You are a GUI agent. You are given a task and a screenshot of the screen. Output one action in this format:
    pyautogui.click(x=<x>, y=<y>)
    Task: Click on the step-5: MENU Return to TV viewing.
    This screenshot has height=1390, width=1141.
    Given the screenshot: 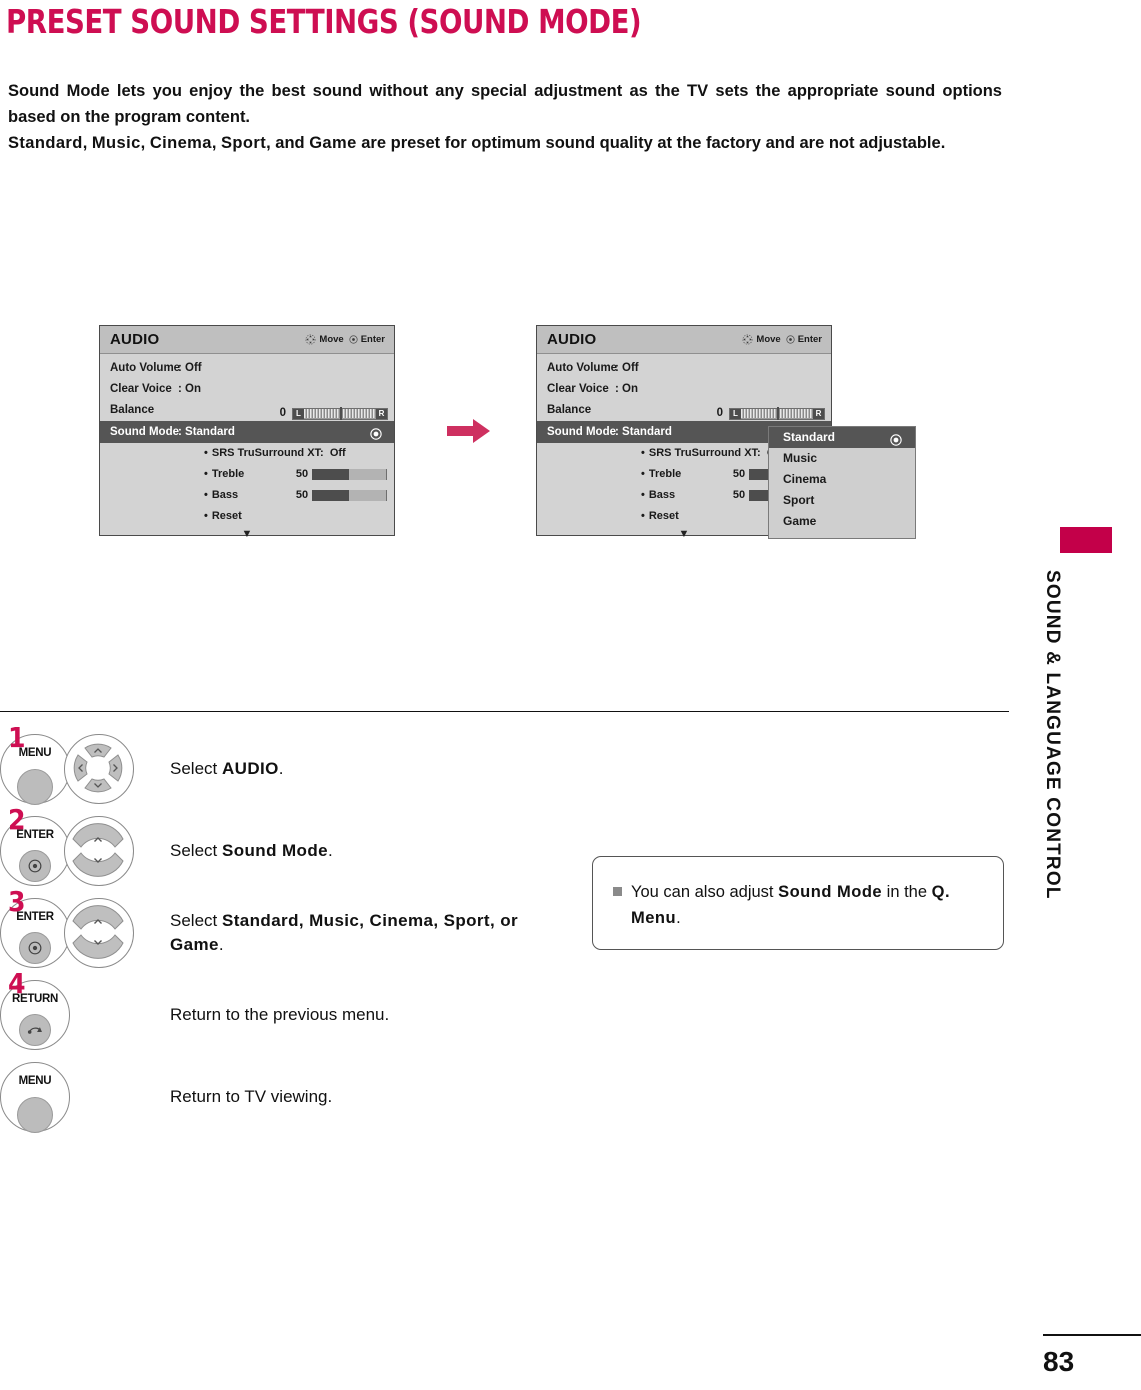 What is the action you would take?
    pyautogui.click(x=280, y=1097)
    